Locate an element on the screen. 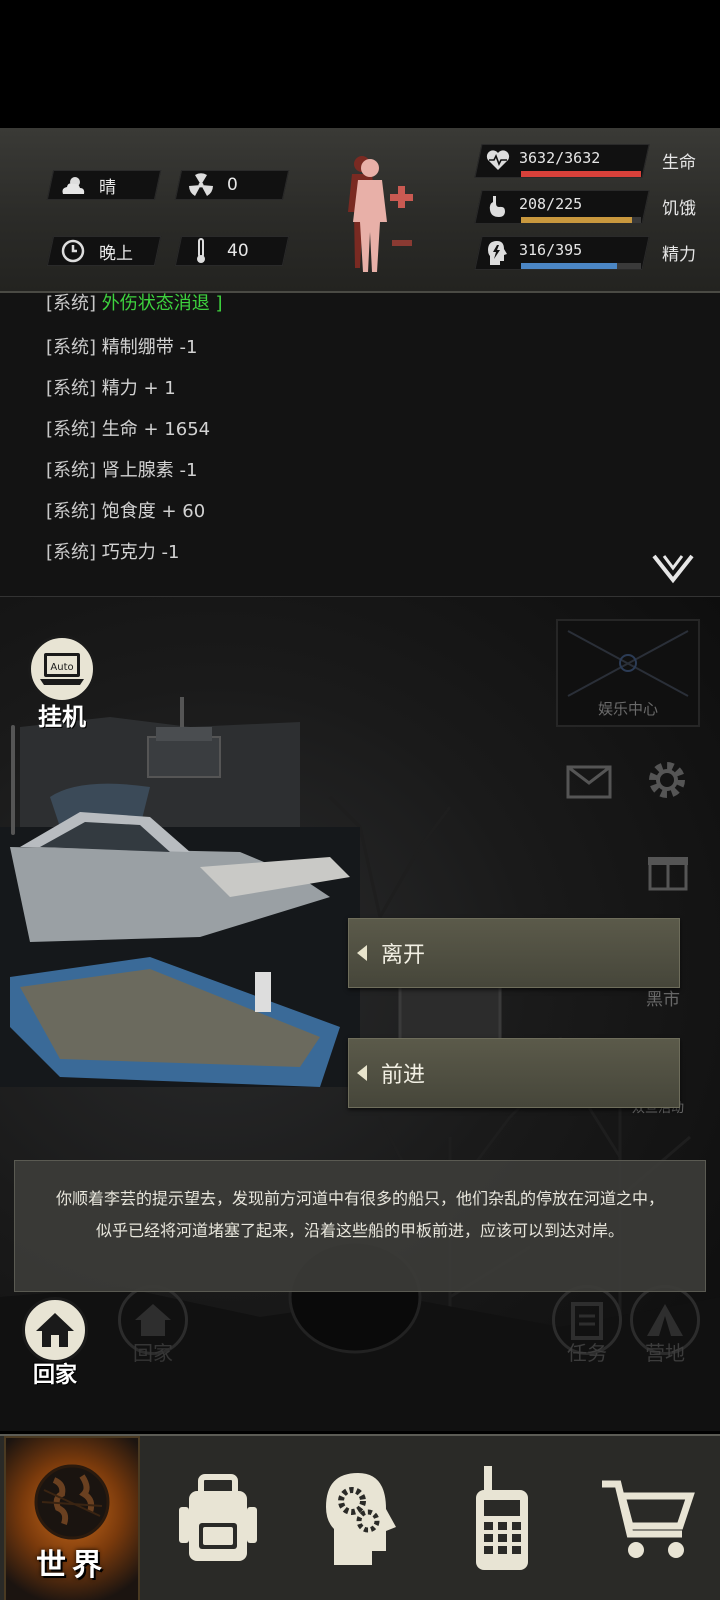 The image size is (720, 1600). status-bar is located at coordinates (360, 64).